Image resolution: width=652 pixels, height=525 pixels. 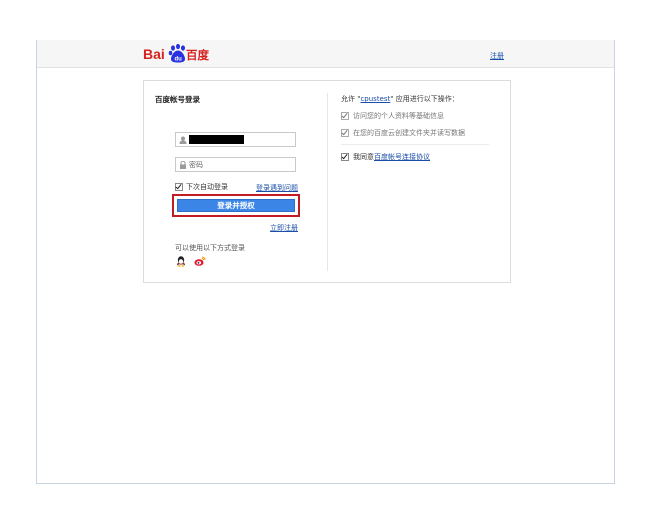 I want to click on panel-divider, so click(x=327, y=182).